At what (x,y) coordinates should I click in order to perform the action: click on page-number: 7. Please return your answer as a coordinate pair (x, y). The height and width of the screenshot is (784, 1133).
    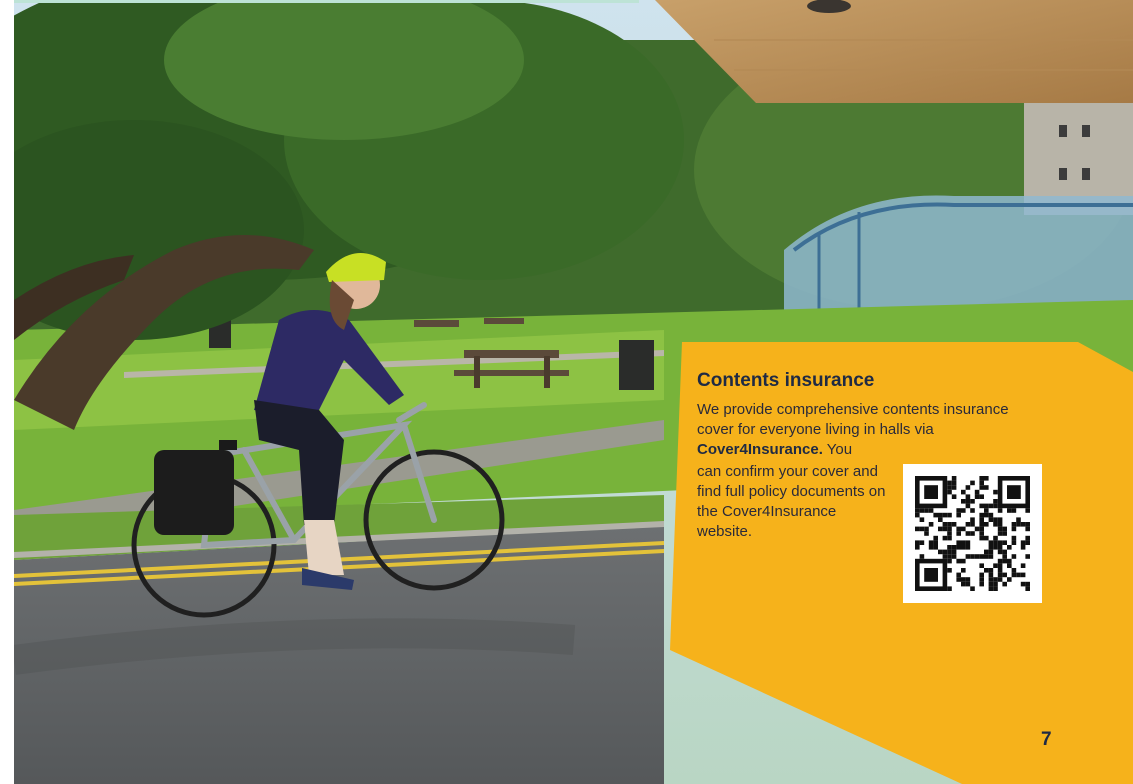
    Looking at the image, I should click on (1046, 739).